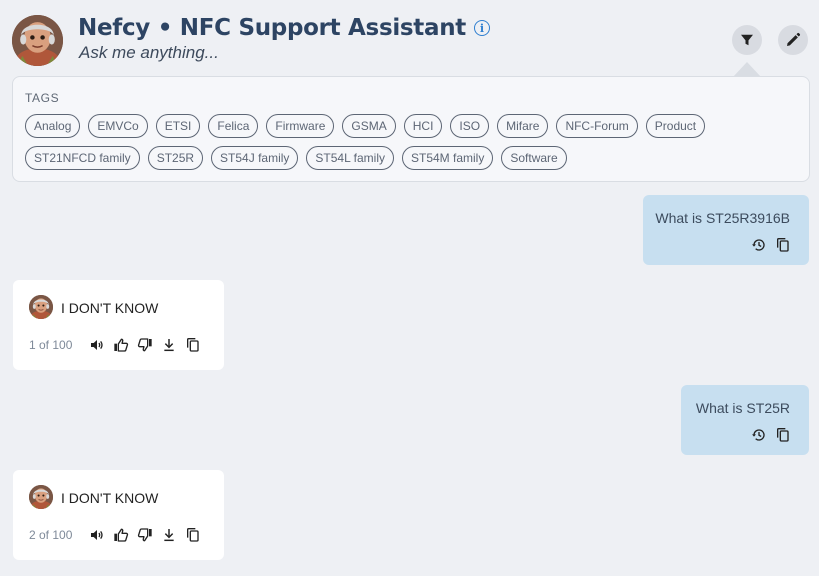  I want to click on edit-button, so click(793, 40).